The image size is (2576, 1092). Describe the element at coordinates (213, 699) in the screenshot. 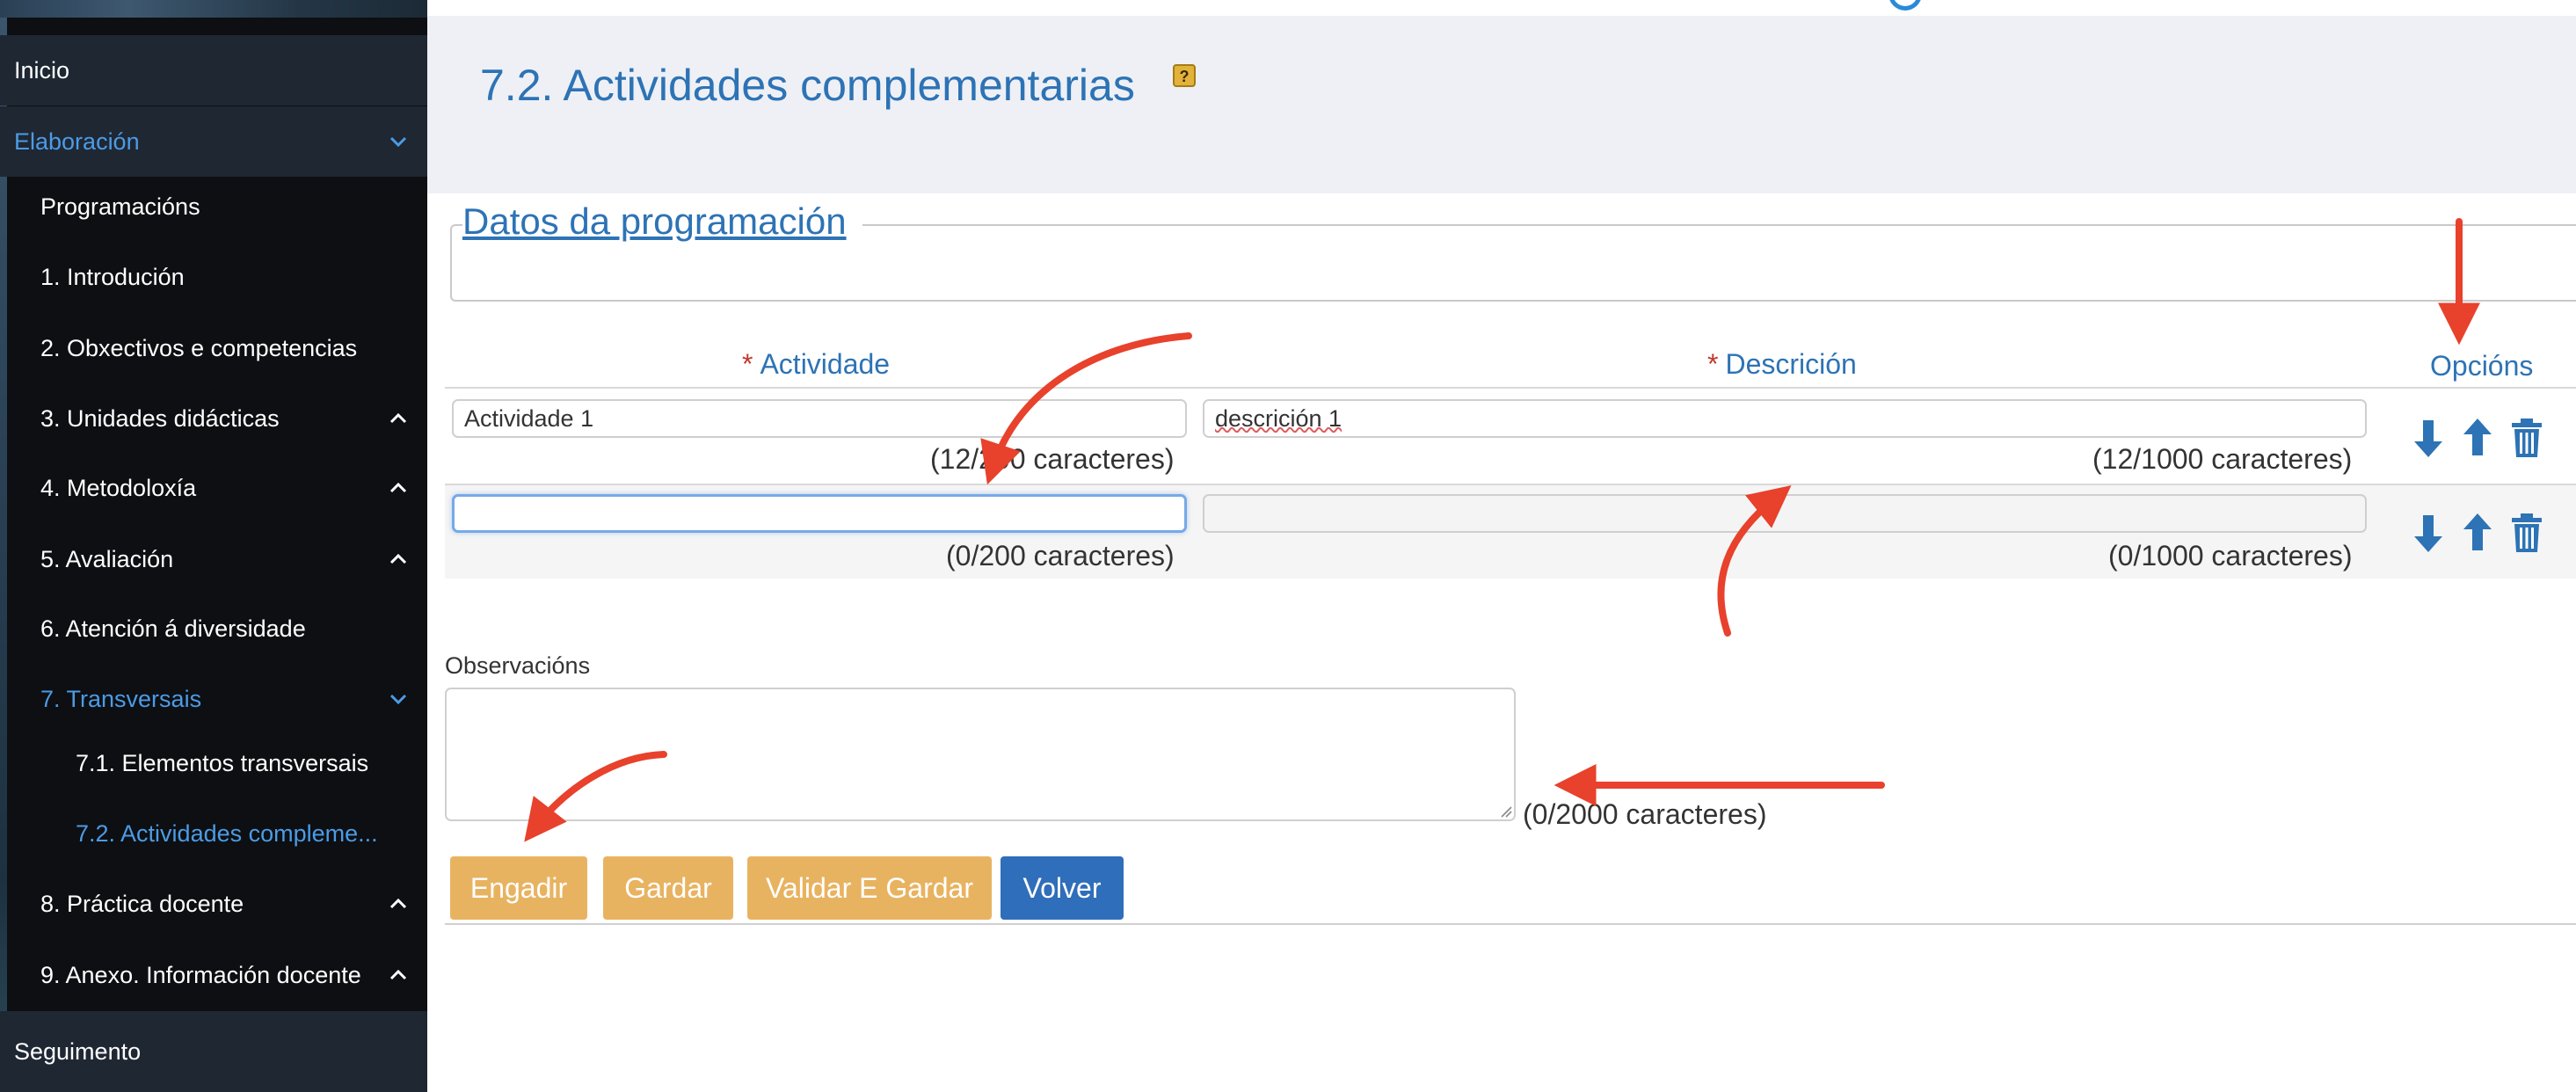

I see `sidebar-item-7-transversais: 7. Transversais` at that location.